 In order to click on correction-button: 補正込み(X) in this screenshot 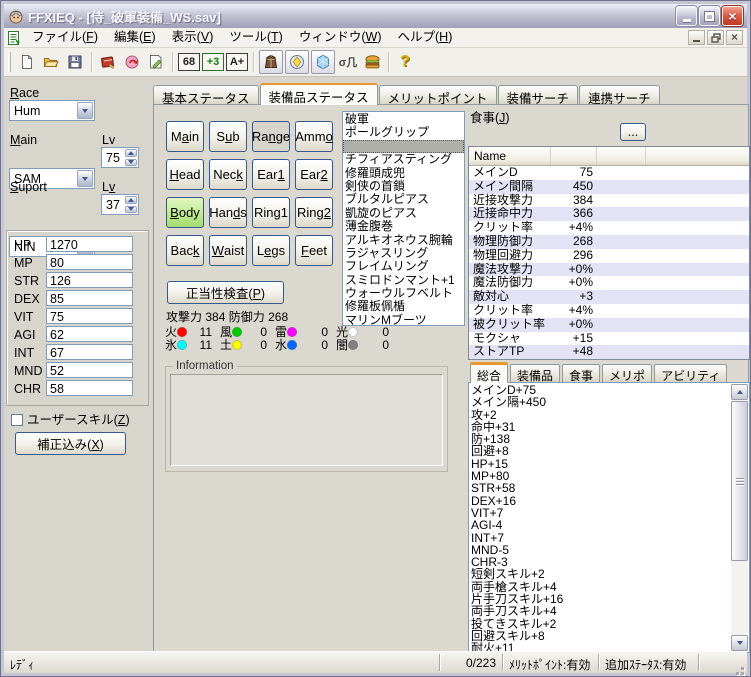, I will do `click(70, 443)`.